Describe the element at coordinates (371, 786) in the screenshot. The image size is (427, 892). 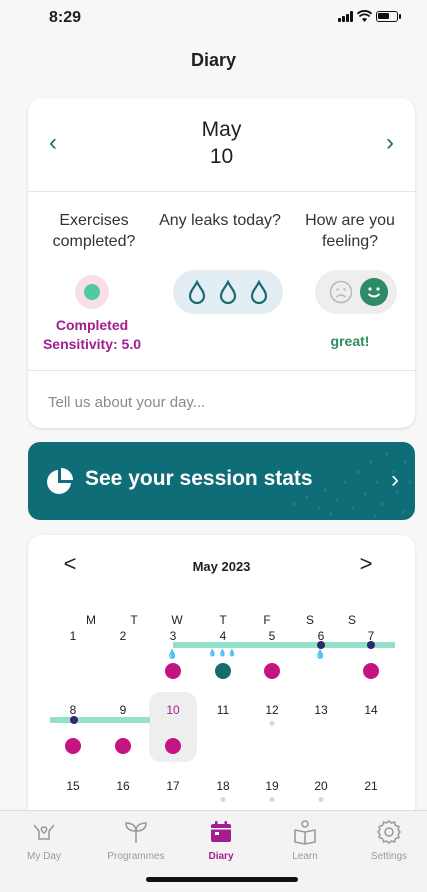
I see `calendar-day: 21` at that location.